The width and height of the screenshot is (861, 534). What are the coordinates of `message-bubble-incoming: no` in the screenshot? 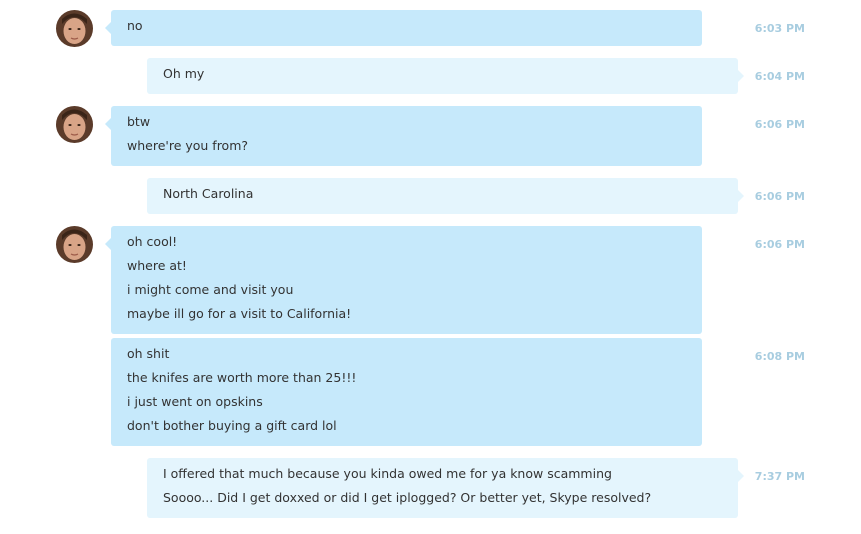 It's located at (406, 28).